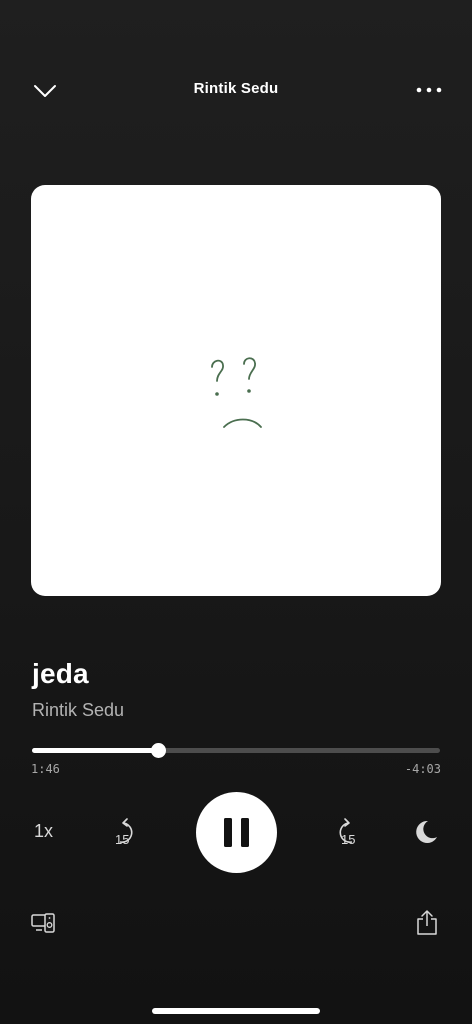  What do you see at coordinates (95, 750) in the screenshot?
I see `progress-fill` at bounding box center [95, 750].